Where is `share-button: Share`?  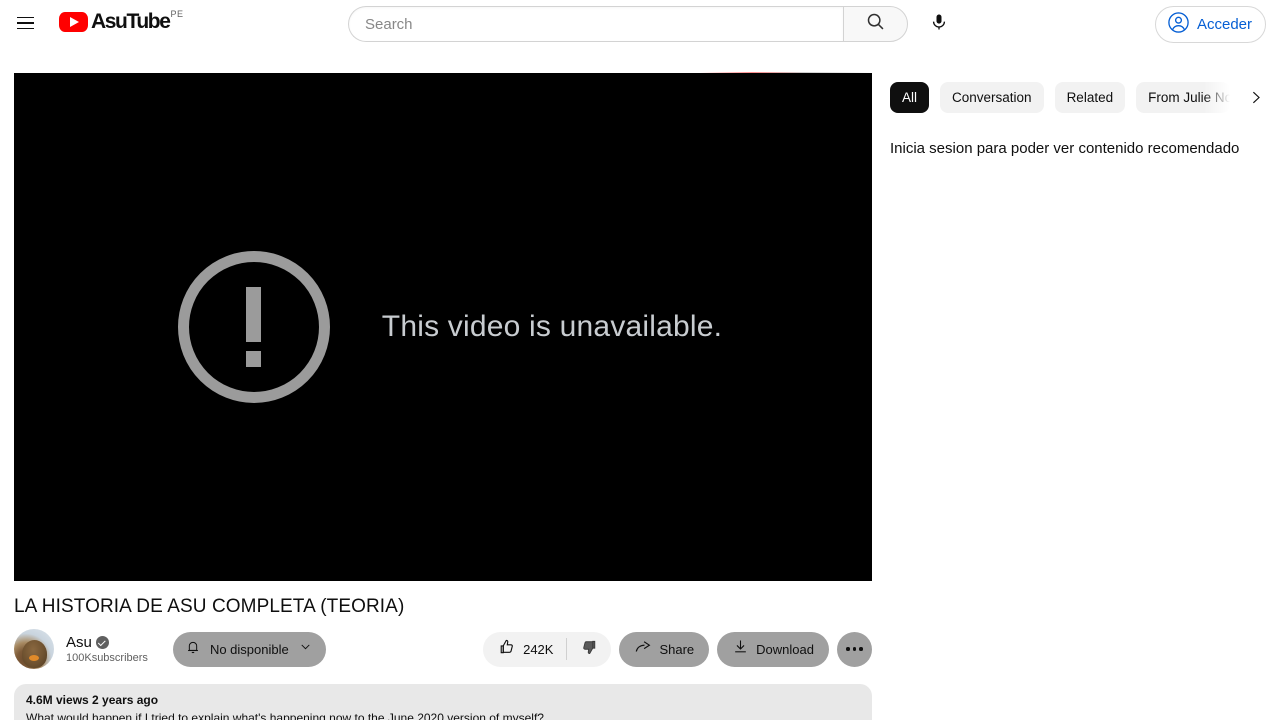 share-button: Share is located at coordinates (664, 649).